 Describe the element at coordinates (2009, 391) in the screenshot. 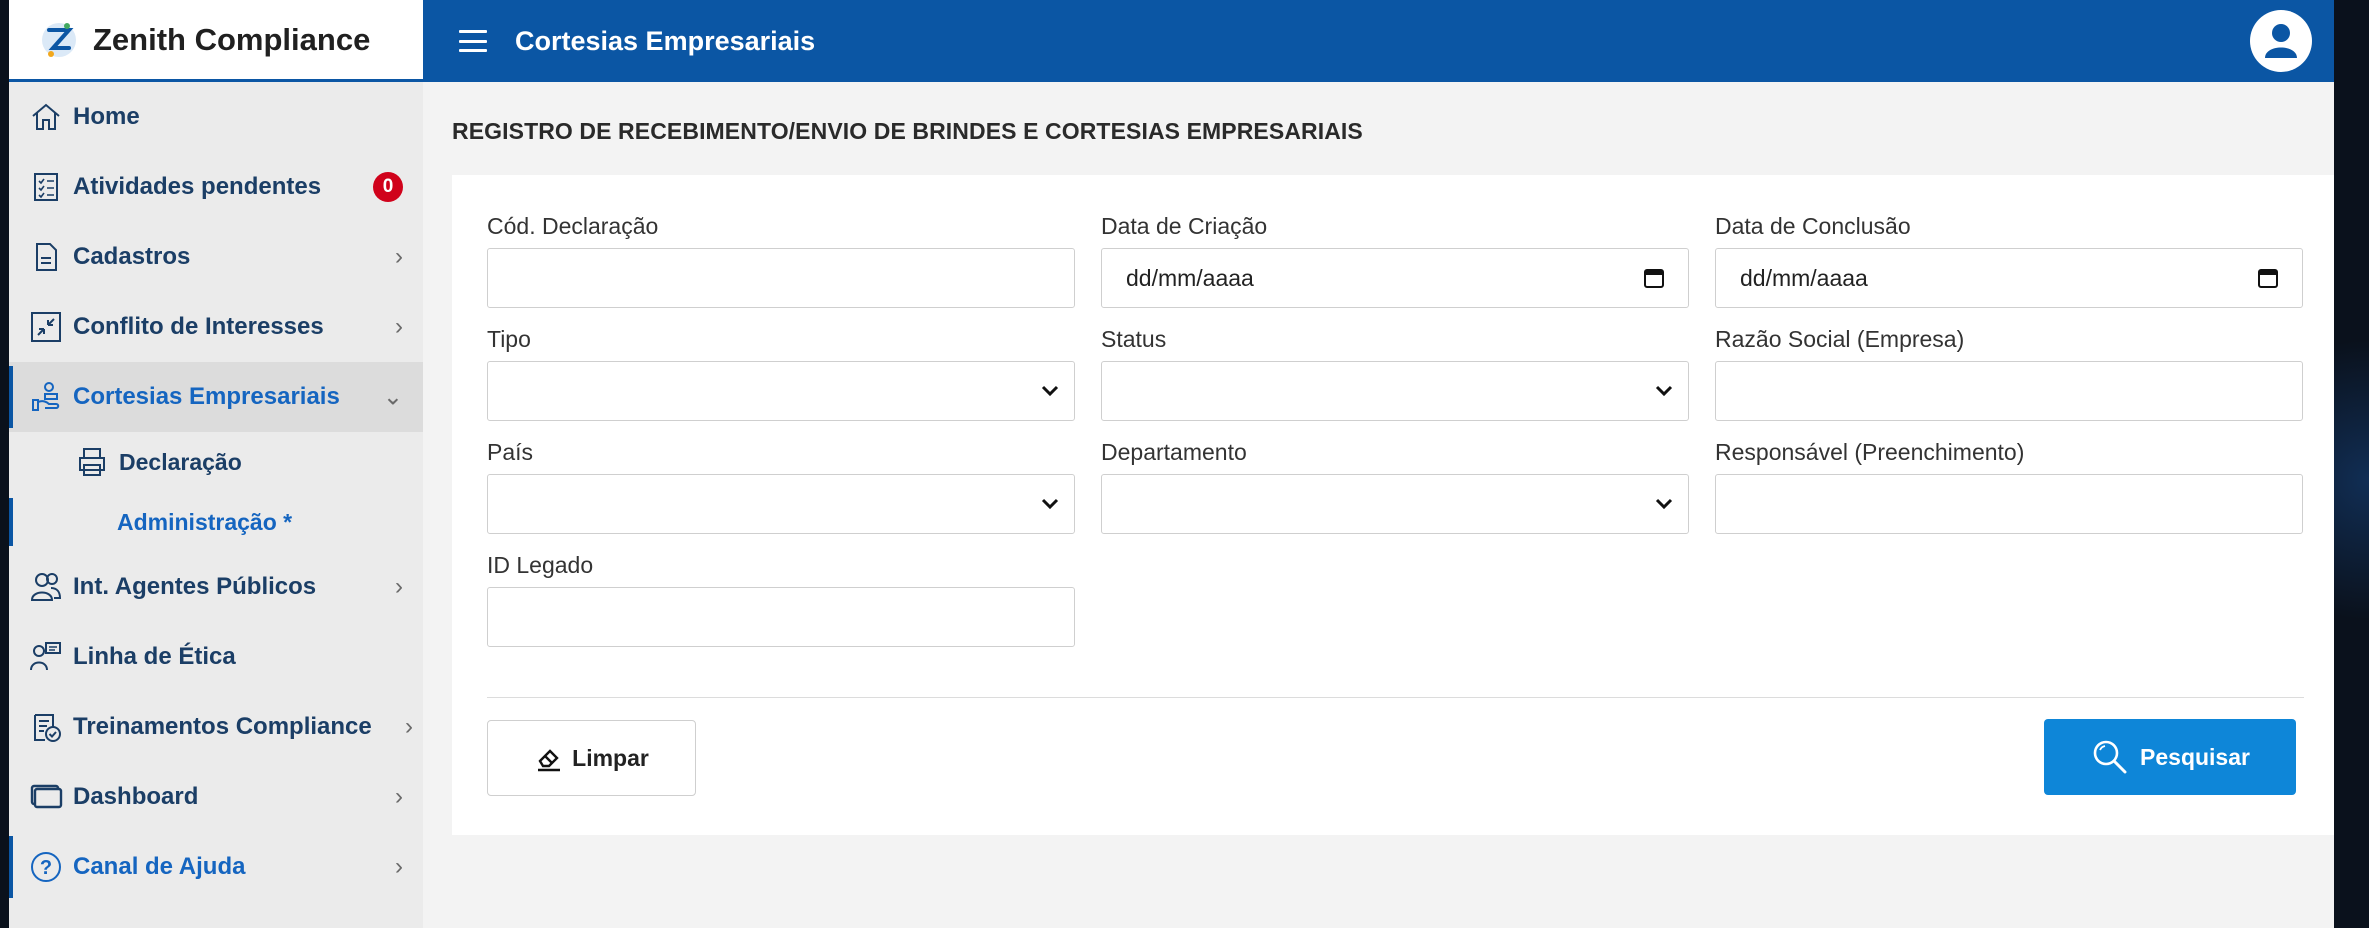

I see `razao-social-input` at that location.